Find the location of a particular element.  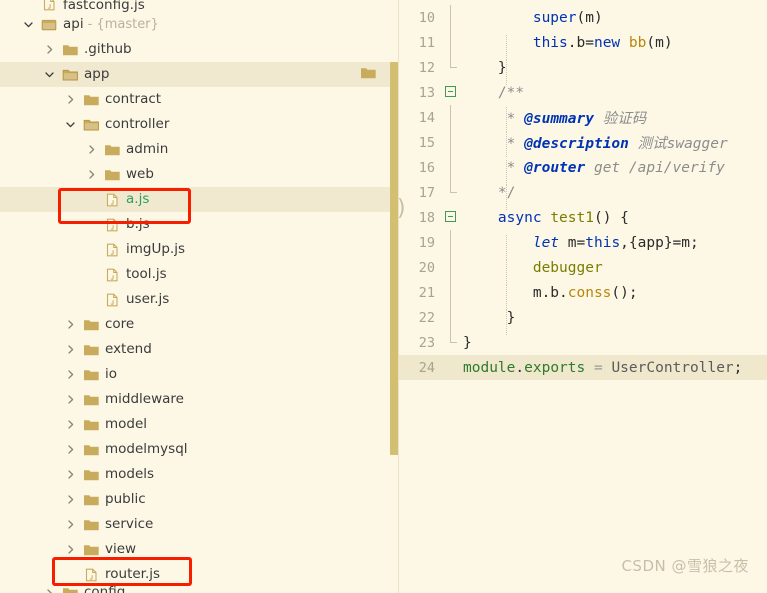

tree-item-a-js: a.js is located at coordinates (199, 199).